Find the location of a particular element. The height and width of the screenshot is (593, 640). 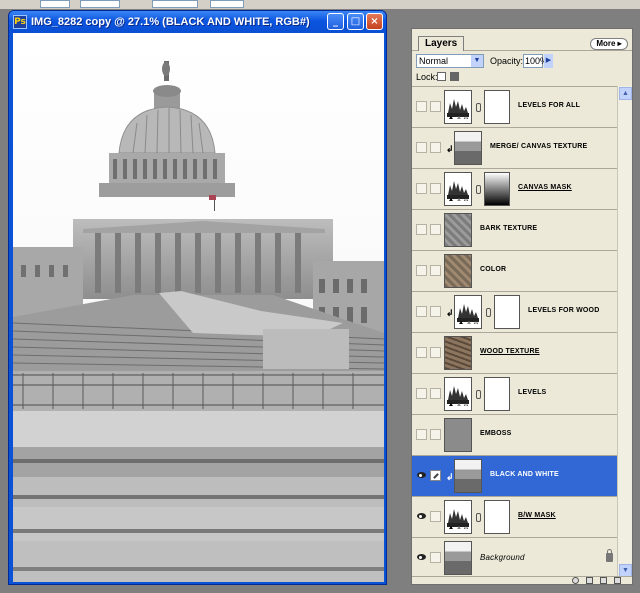

layer-name: COLOR is located at coordinates (493, 269).